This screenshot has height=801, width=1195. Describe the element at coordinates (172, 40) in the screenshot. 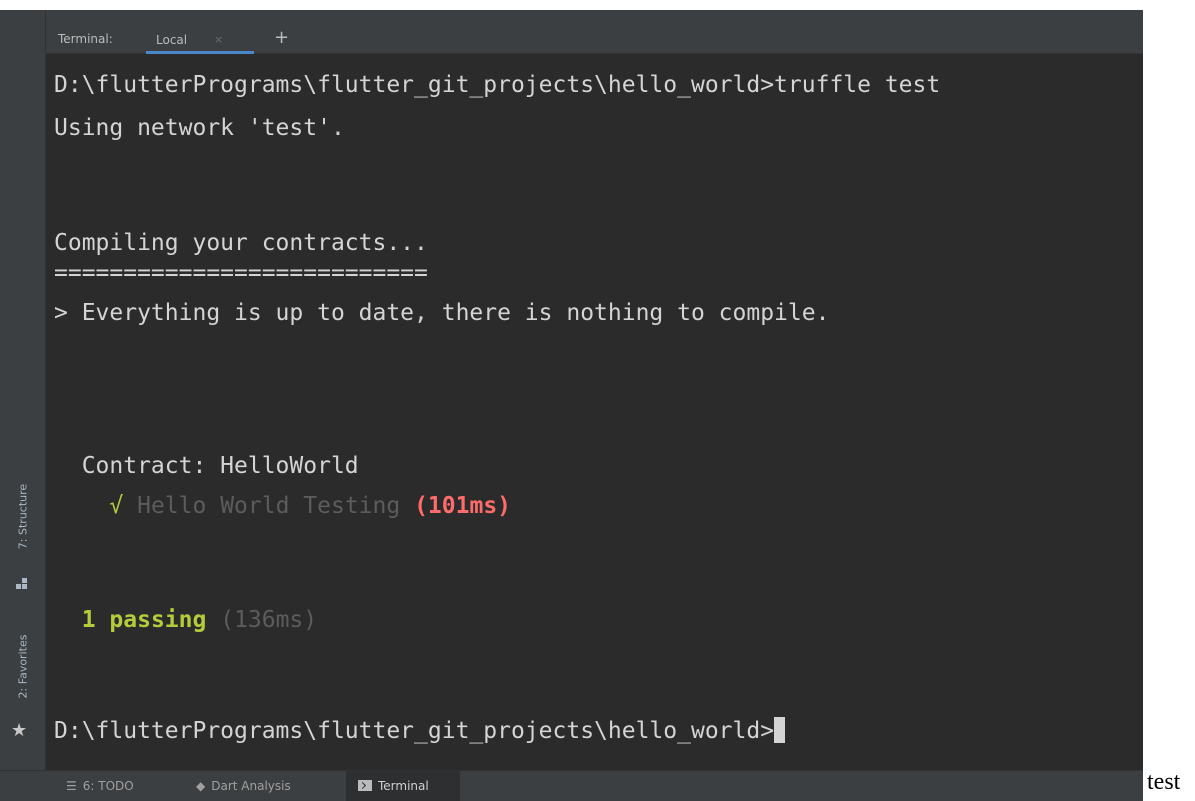

I see `tab-local-label: Local` at that location.